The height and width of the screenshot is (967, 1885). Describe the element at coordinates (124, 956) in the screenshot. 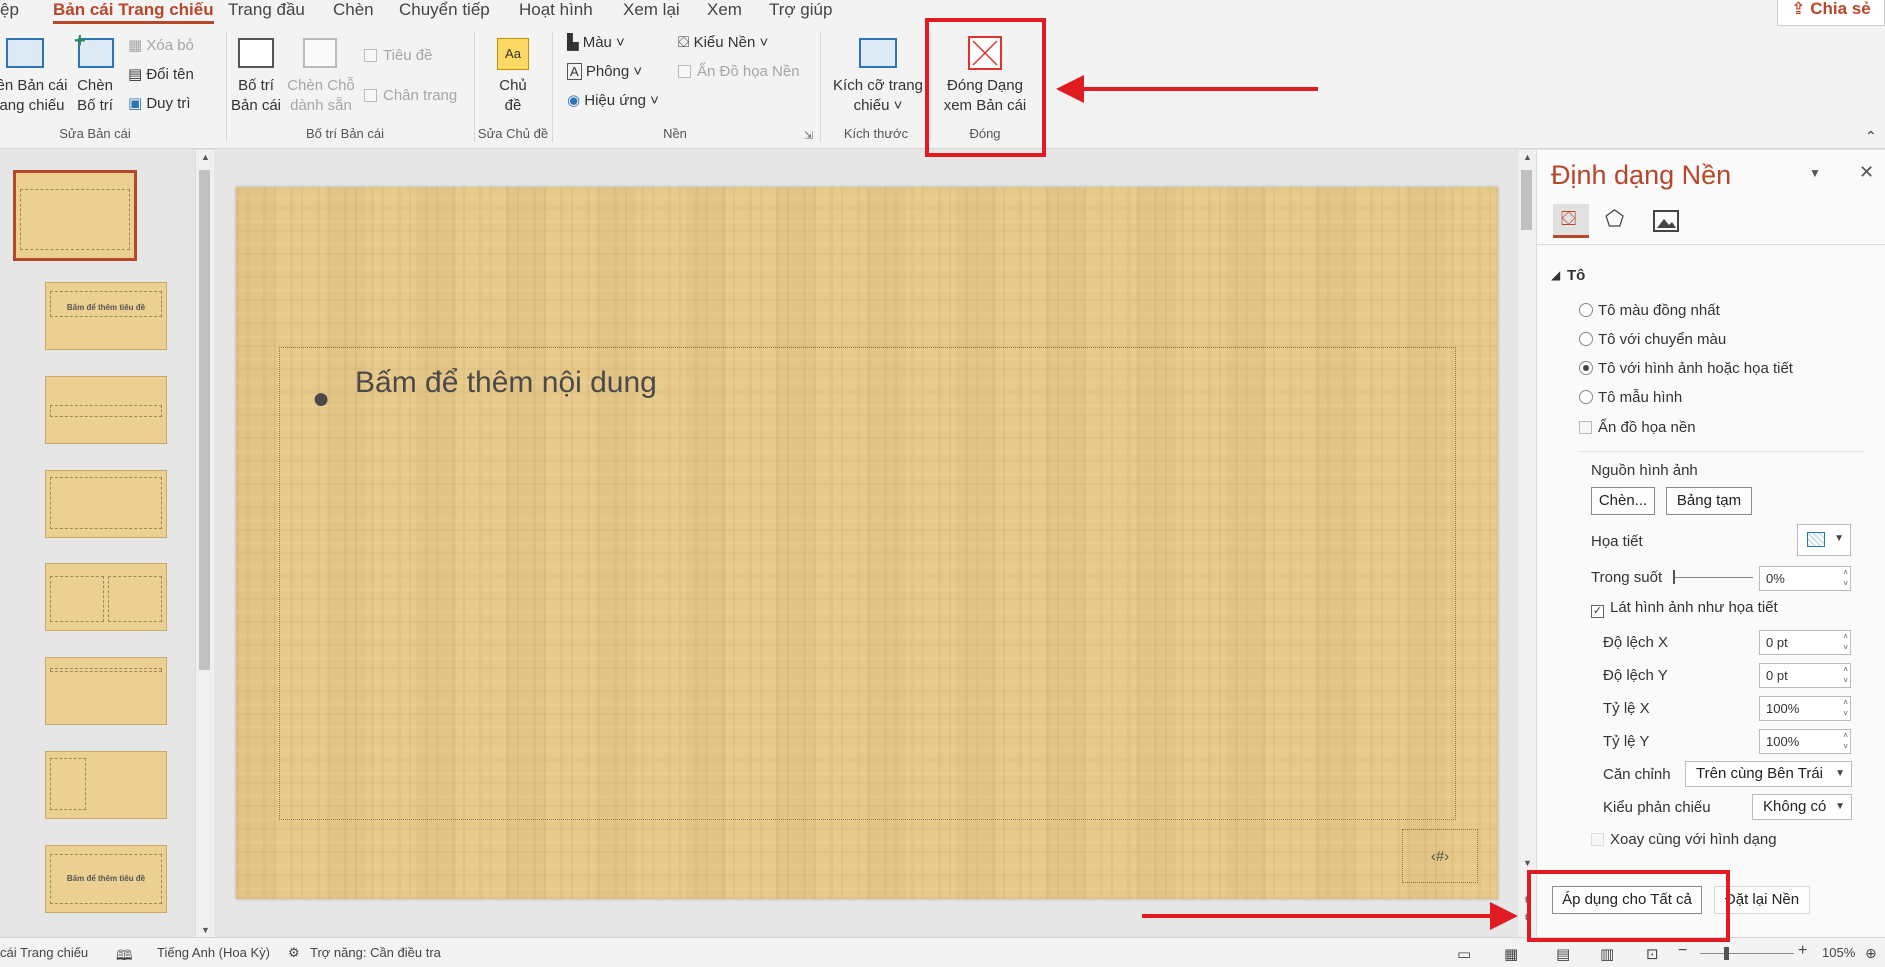

I see `spelling-book-icon: 🕮` at that location.